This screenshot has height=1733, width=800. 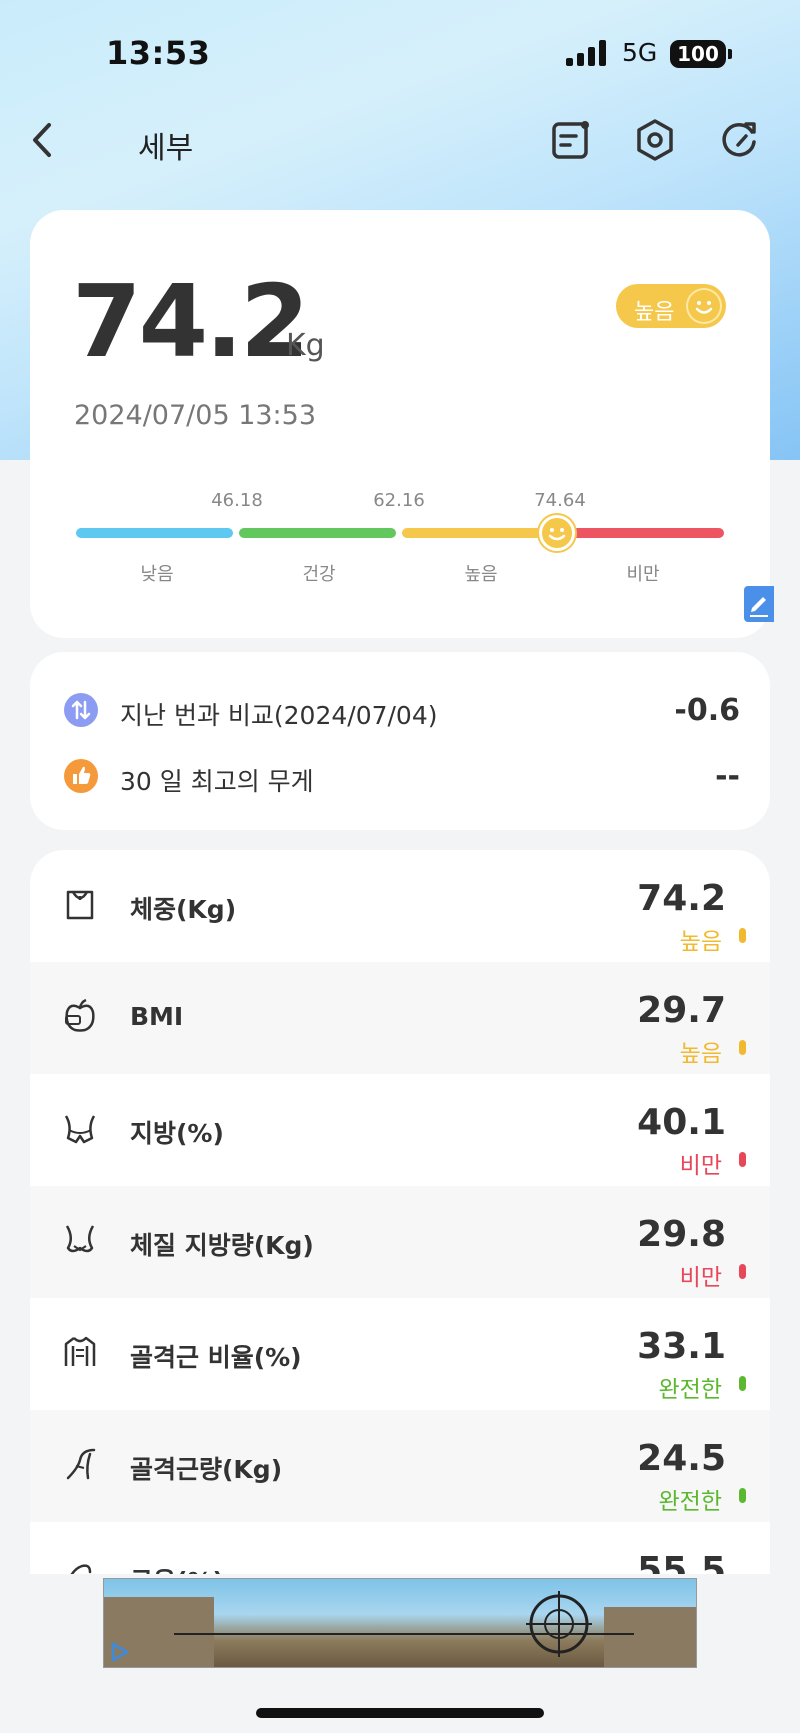 What do you see at coordinates (640, 52) in the screenshot?
I see `network-type: 5G` at bounding box center [640, 52].